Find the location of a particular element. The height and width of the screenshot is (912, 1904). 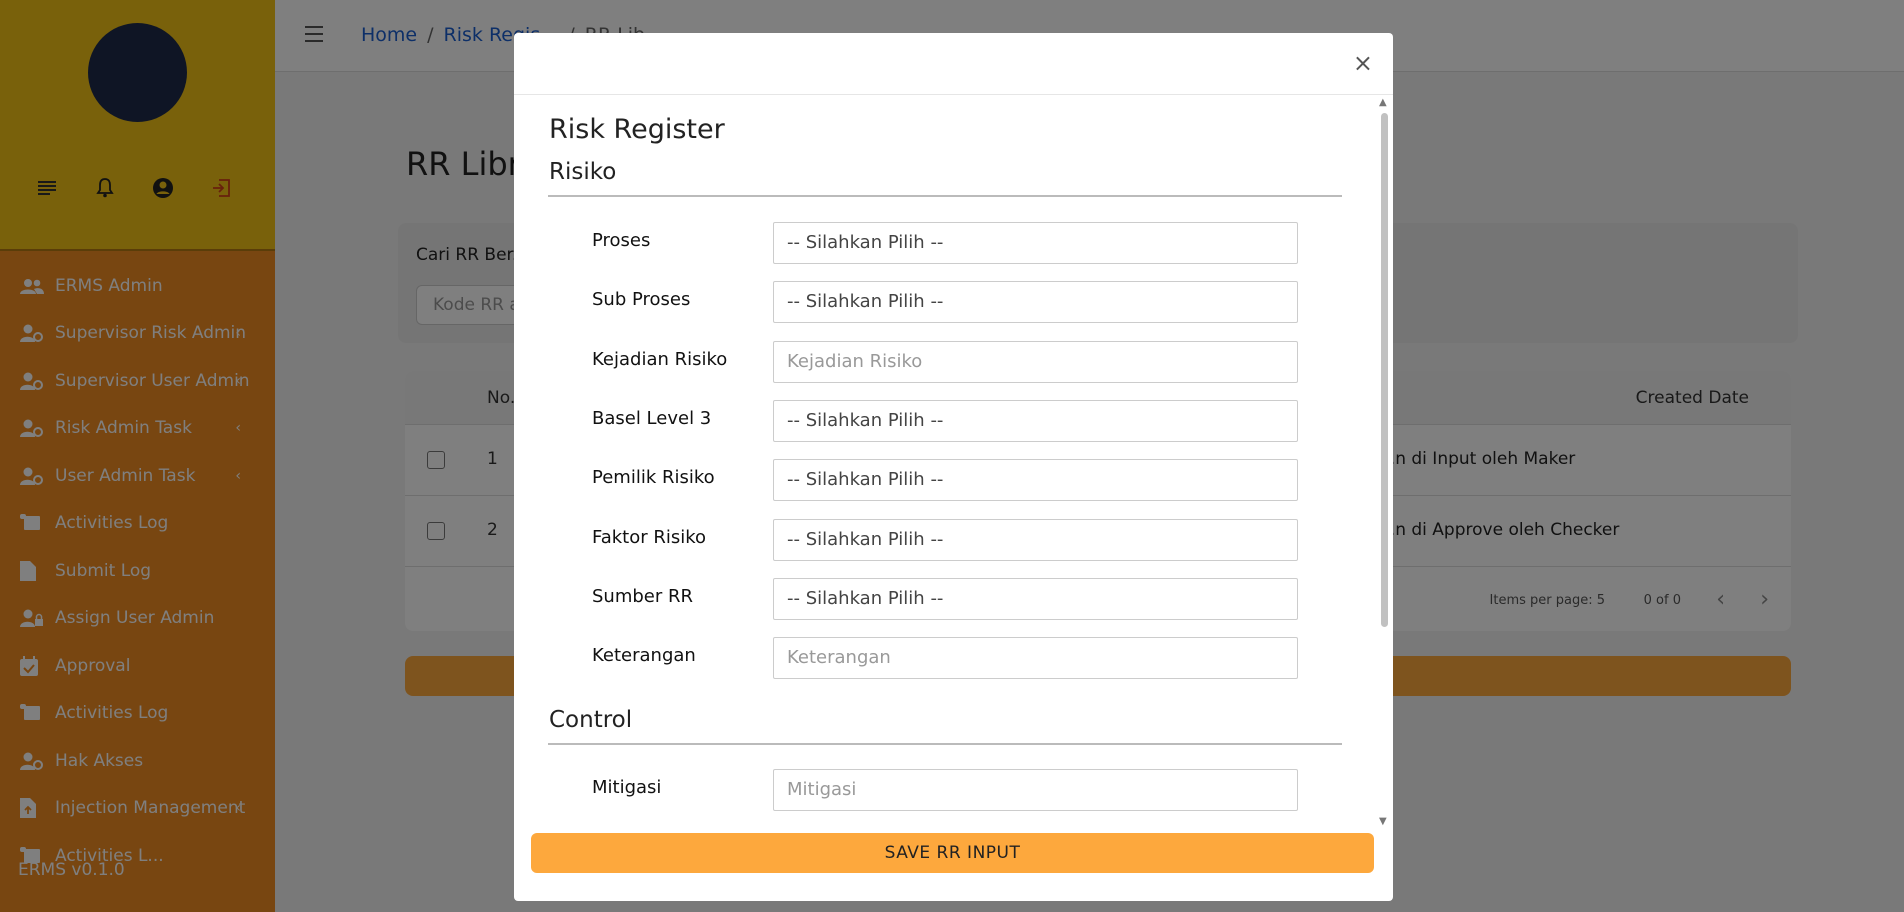

field-label-pemilik-risiko: Pemilik Risiko is located at coordinates (653, 478).